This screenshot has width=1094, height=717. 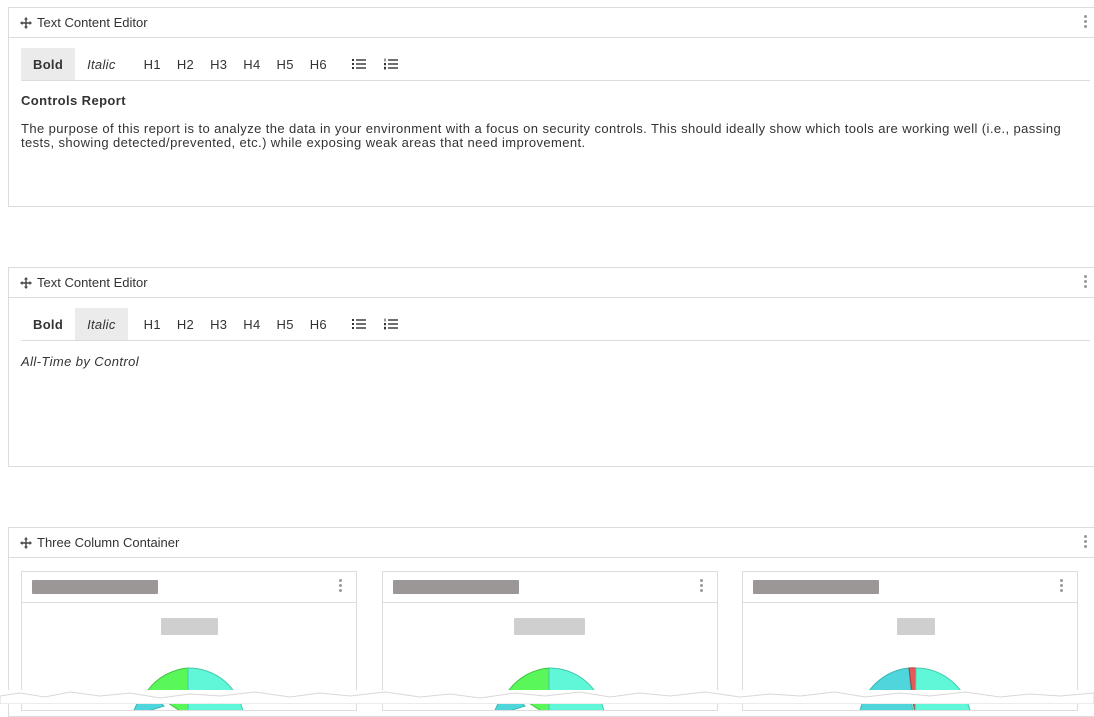 I want to click on content-paragraph: All-Time by Control, so click(x=80, y=361).